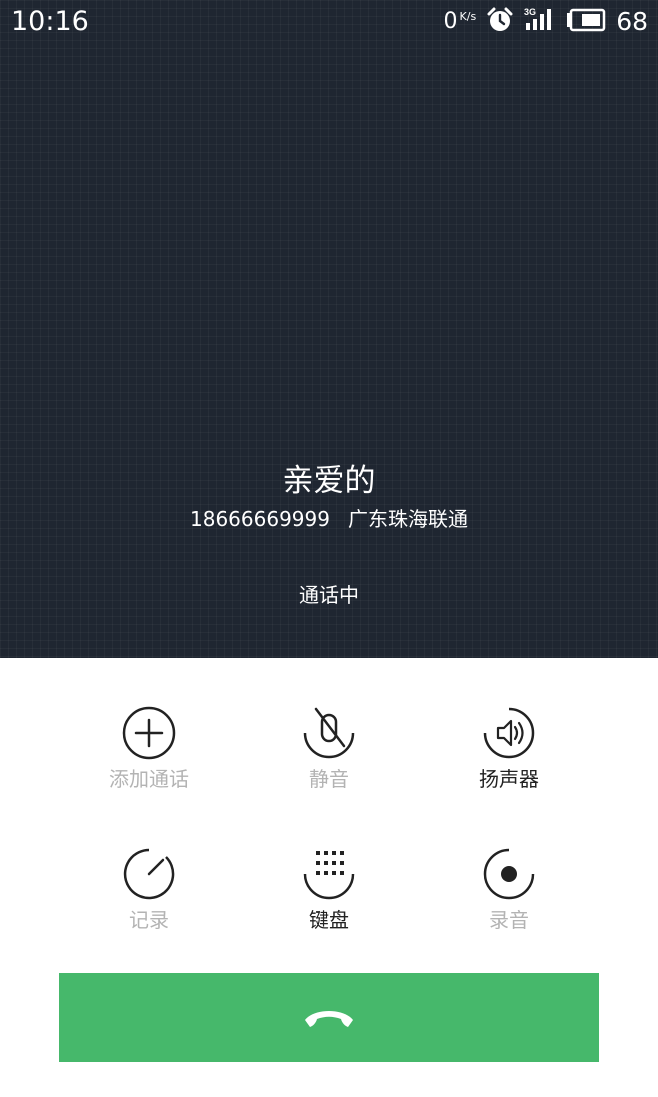 The height and width of the screenshot is (1097, 658). Describe the element at coordinates (509, 733) in the screenshot. I see `speaker-icon` at that location.